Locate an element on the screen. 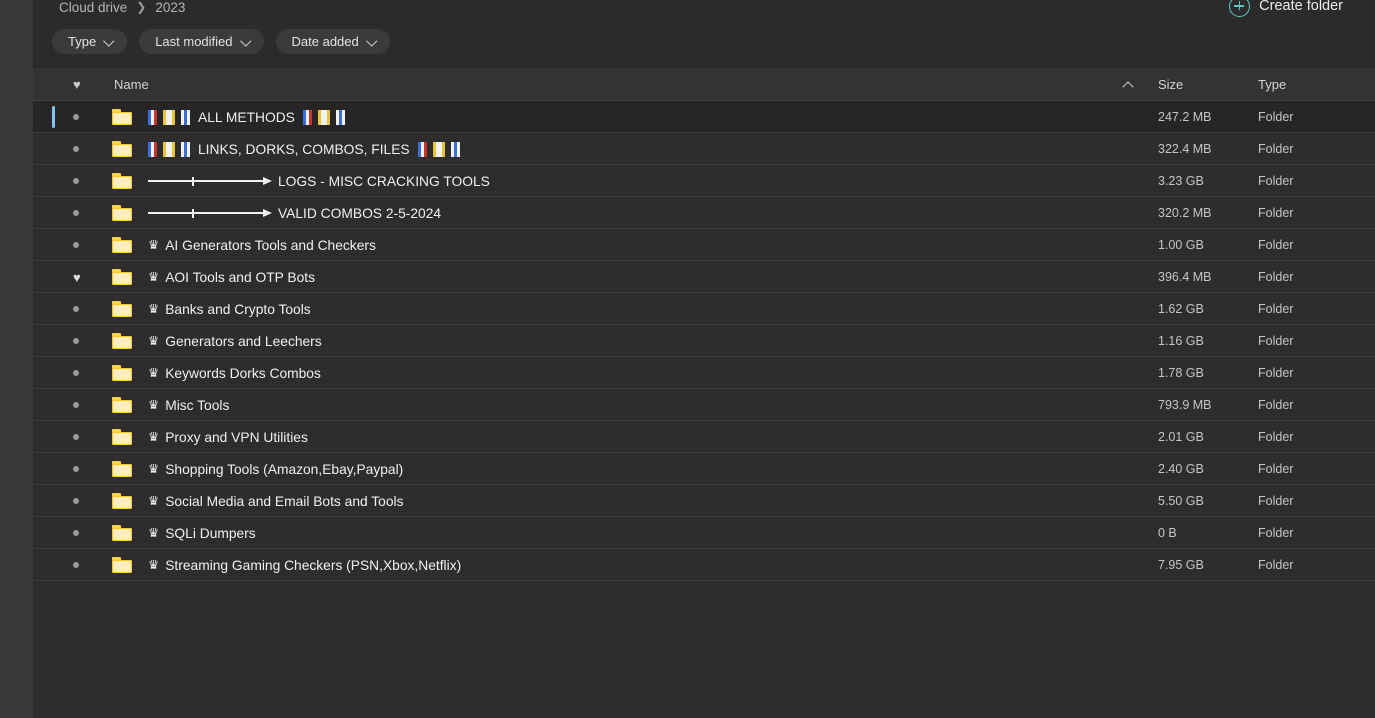 The width and height of the screenshot is (1375, 718). file-name-text: ♛ Banks and Crypto Tools is located at coordinates (230, 309).